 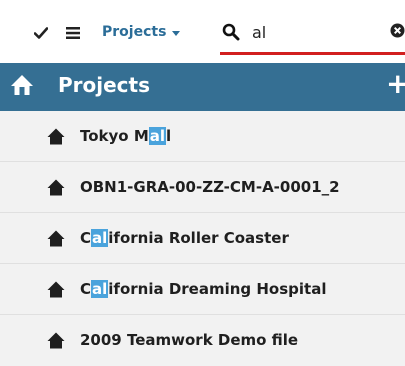 I want to click on search-icon, so click(x=231, y=32).